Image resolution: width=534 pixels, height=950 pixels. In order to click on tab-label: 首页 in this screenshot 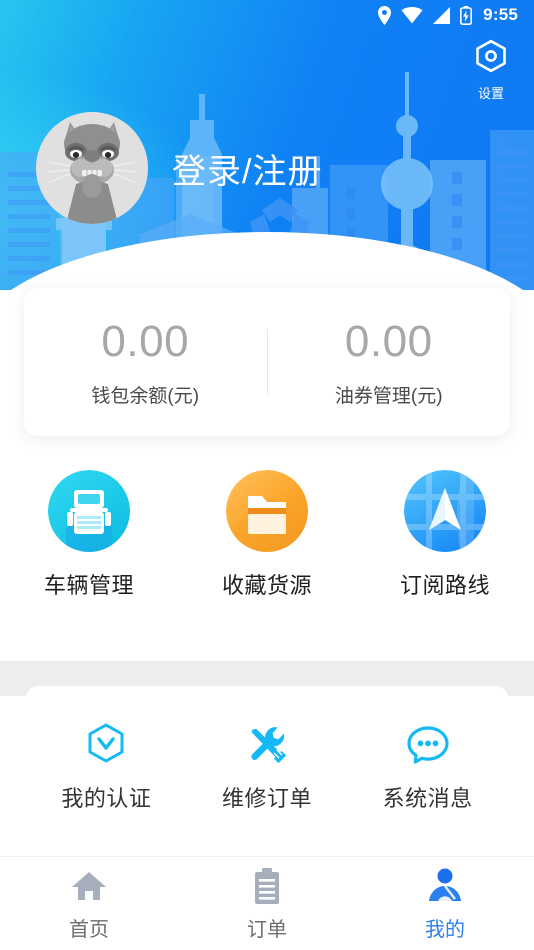, I will do `click(89, 929)`.